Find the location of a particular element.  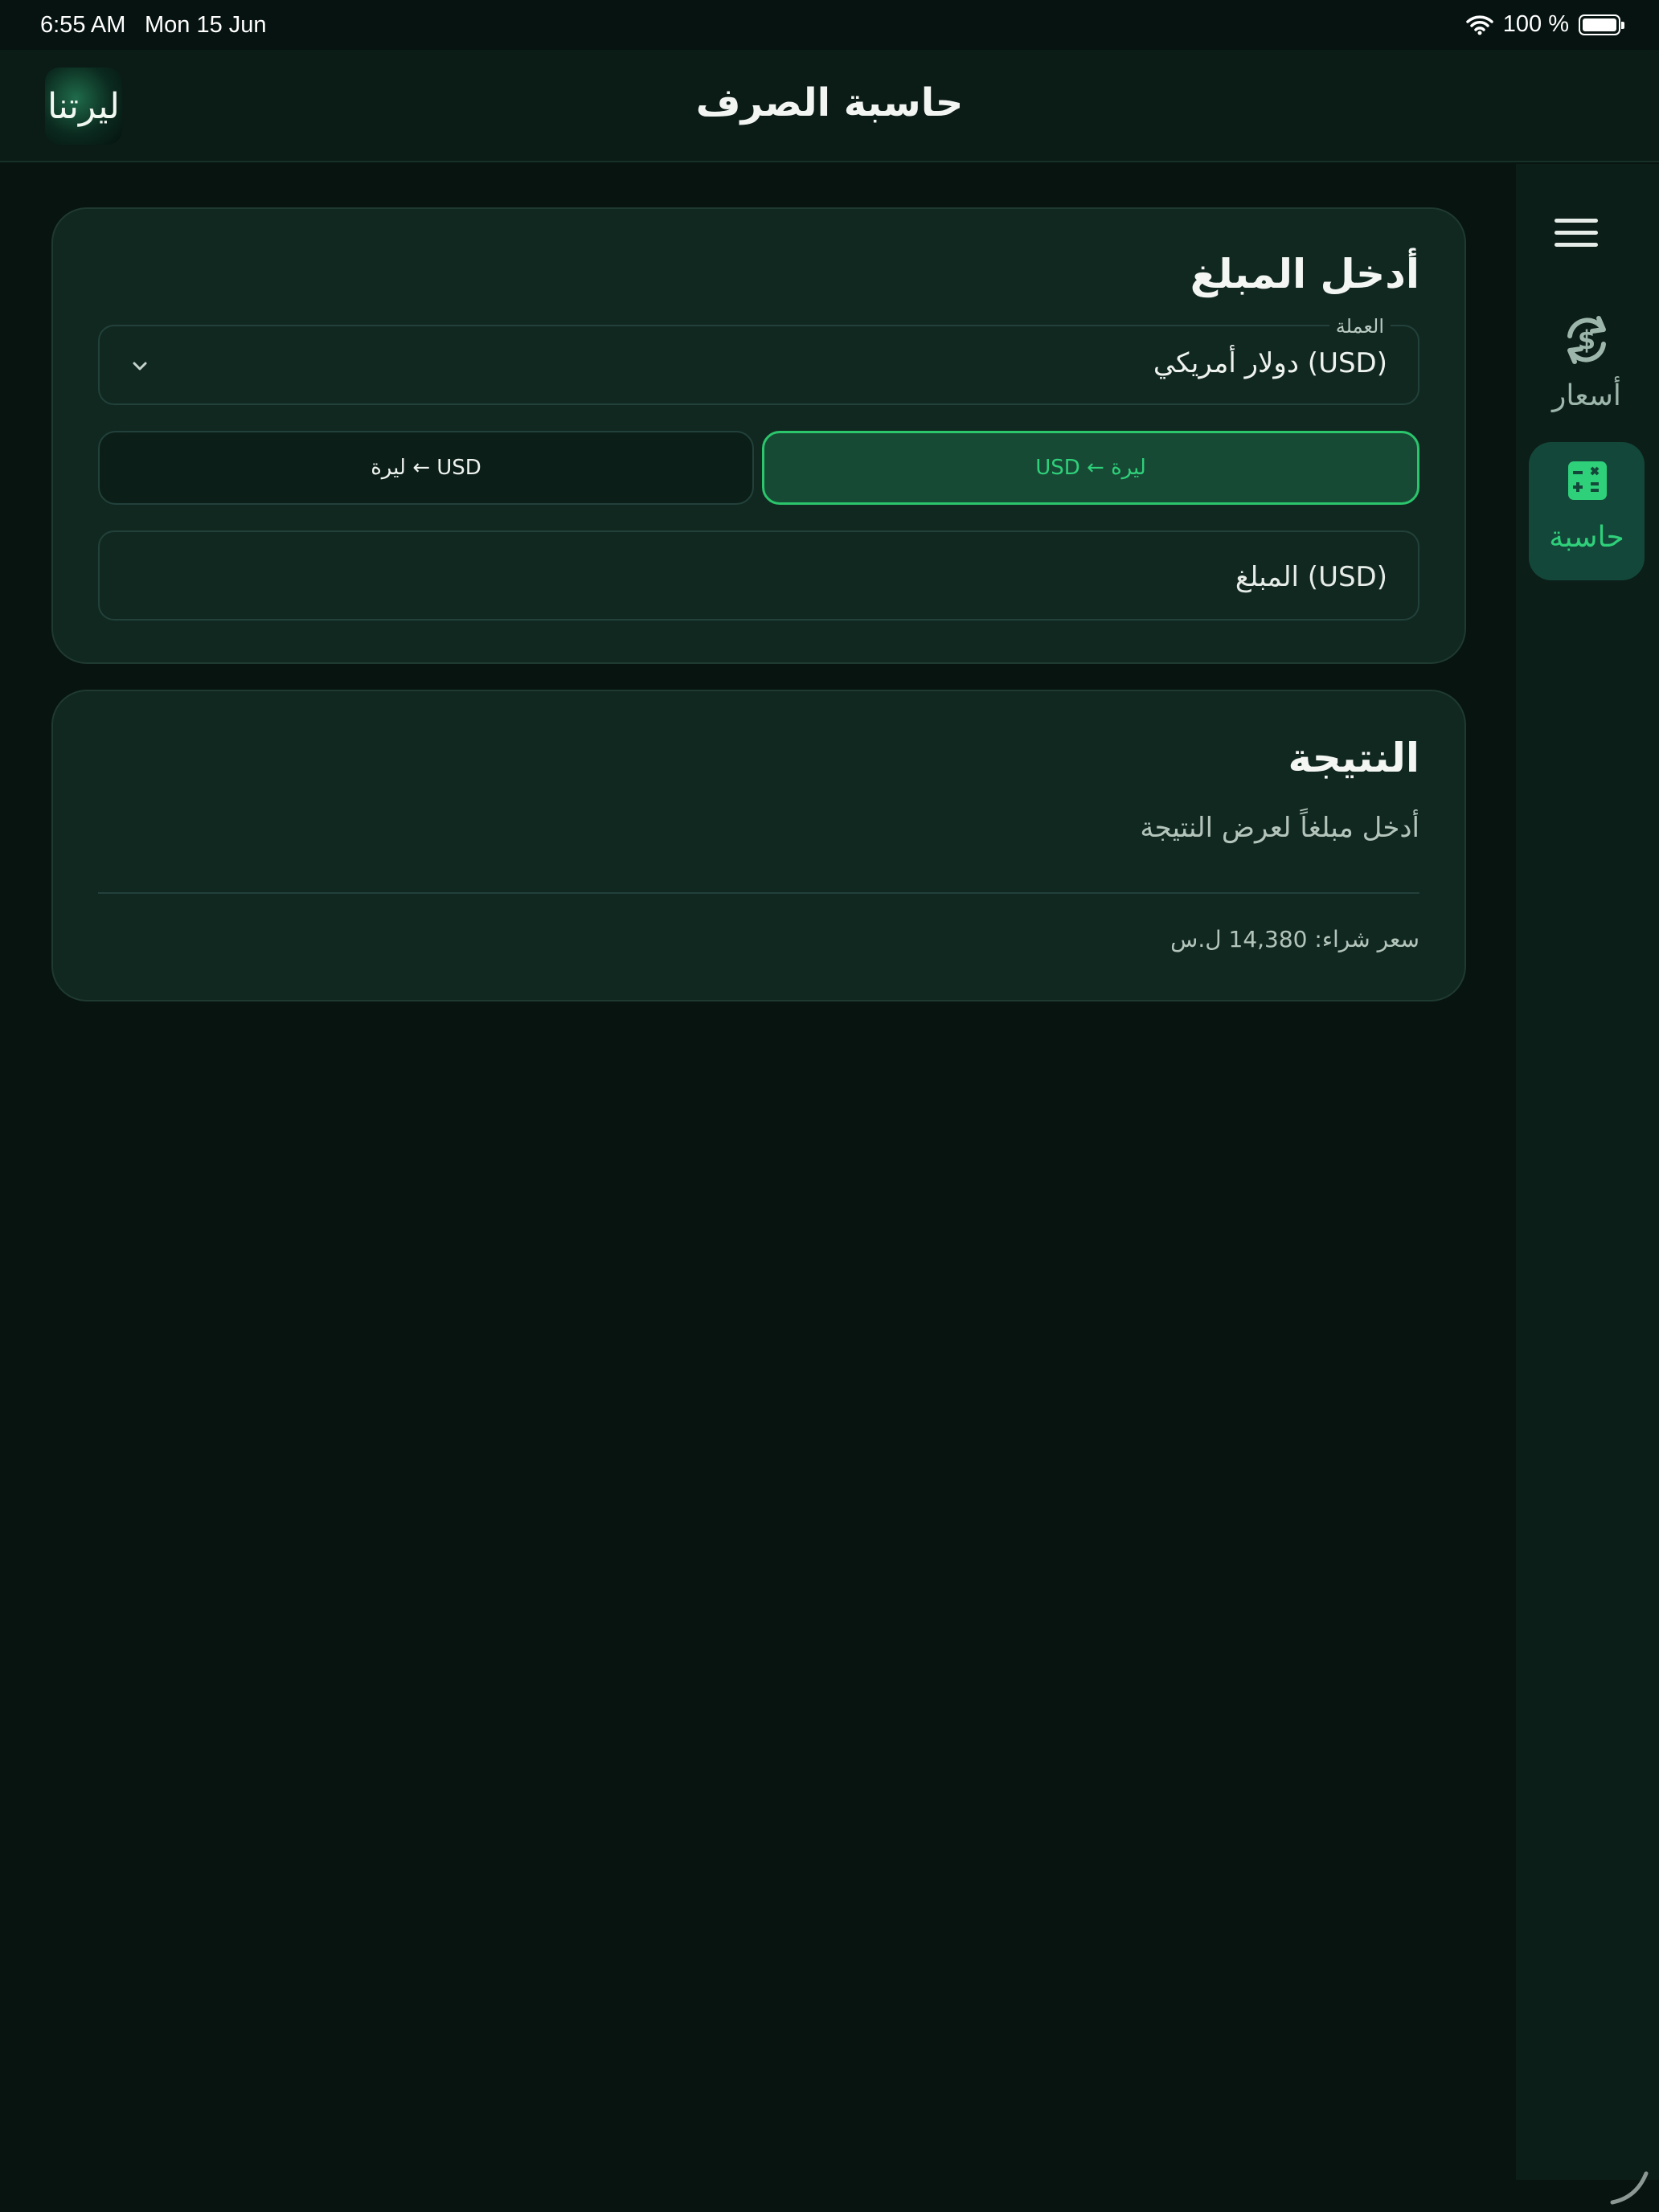

dollar-exchange-icon: $ is located at coordinates (1586, 340).